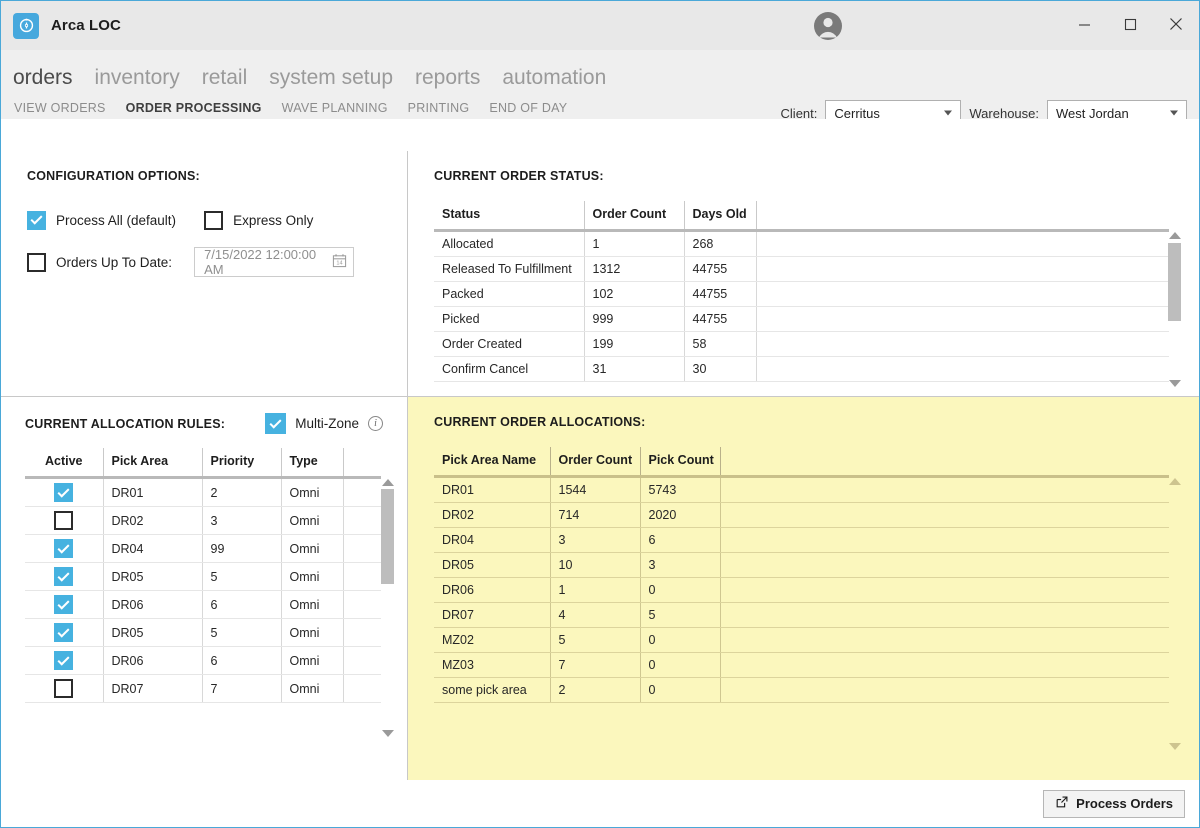 Image resolution: width=1200 pixels, height=828 pixels. What do you see at coordinates (36, 220) in the screenshot?
I see `process-all-checkbox` at bounding box center [36, 220].